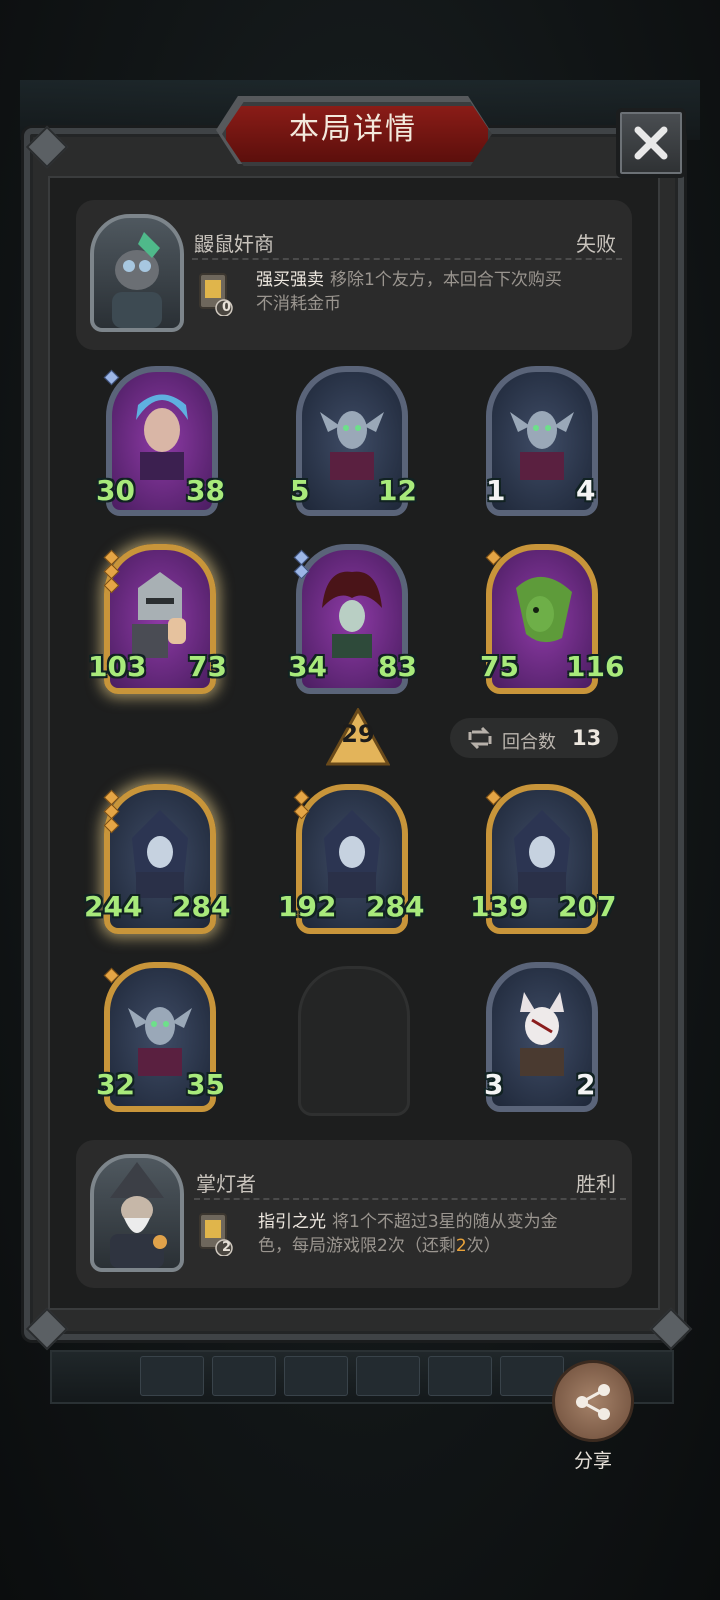  What do you see at coordinates (397, 666) in the screenshot?
I see `minion-health: 83` at bounding box center [397, 666].